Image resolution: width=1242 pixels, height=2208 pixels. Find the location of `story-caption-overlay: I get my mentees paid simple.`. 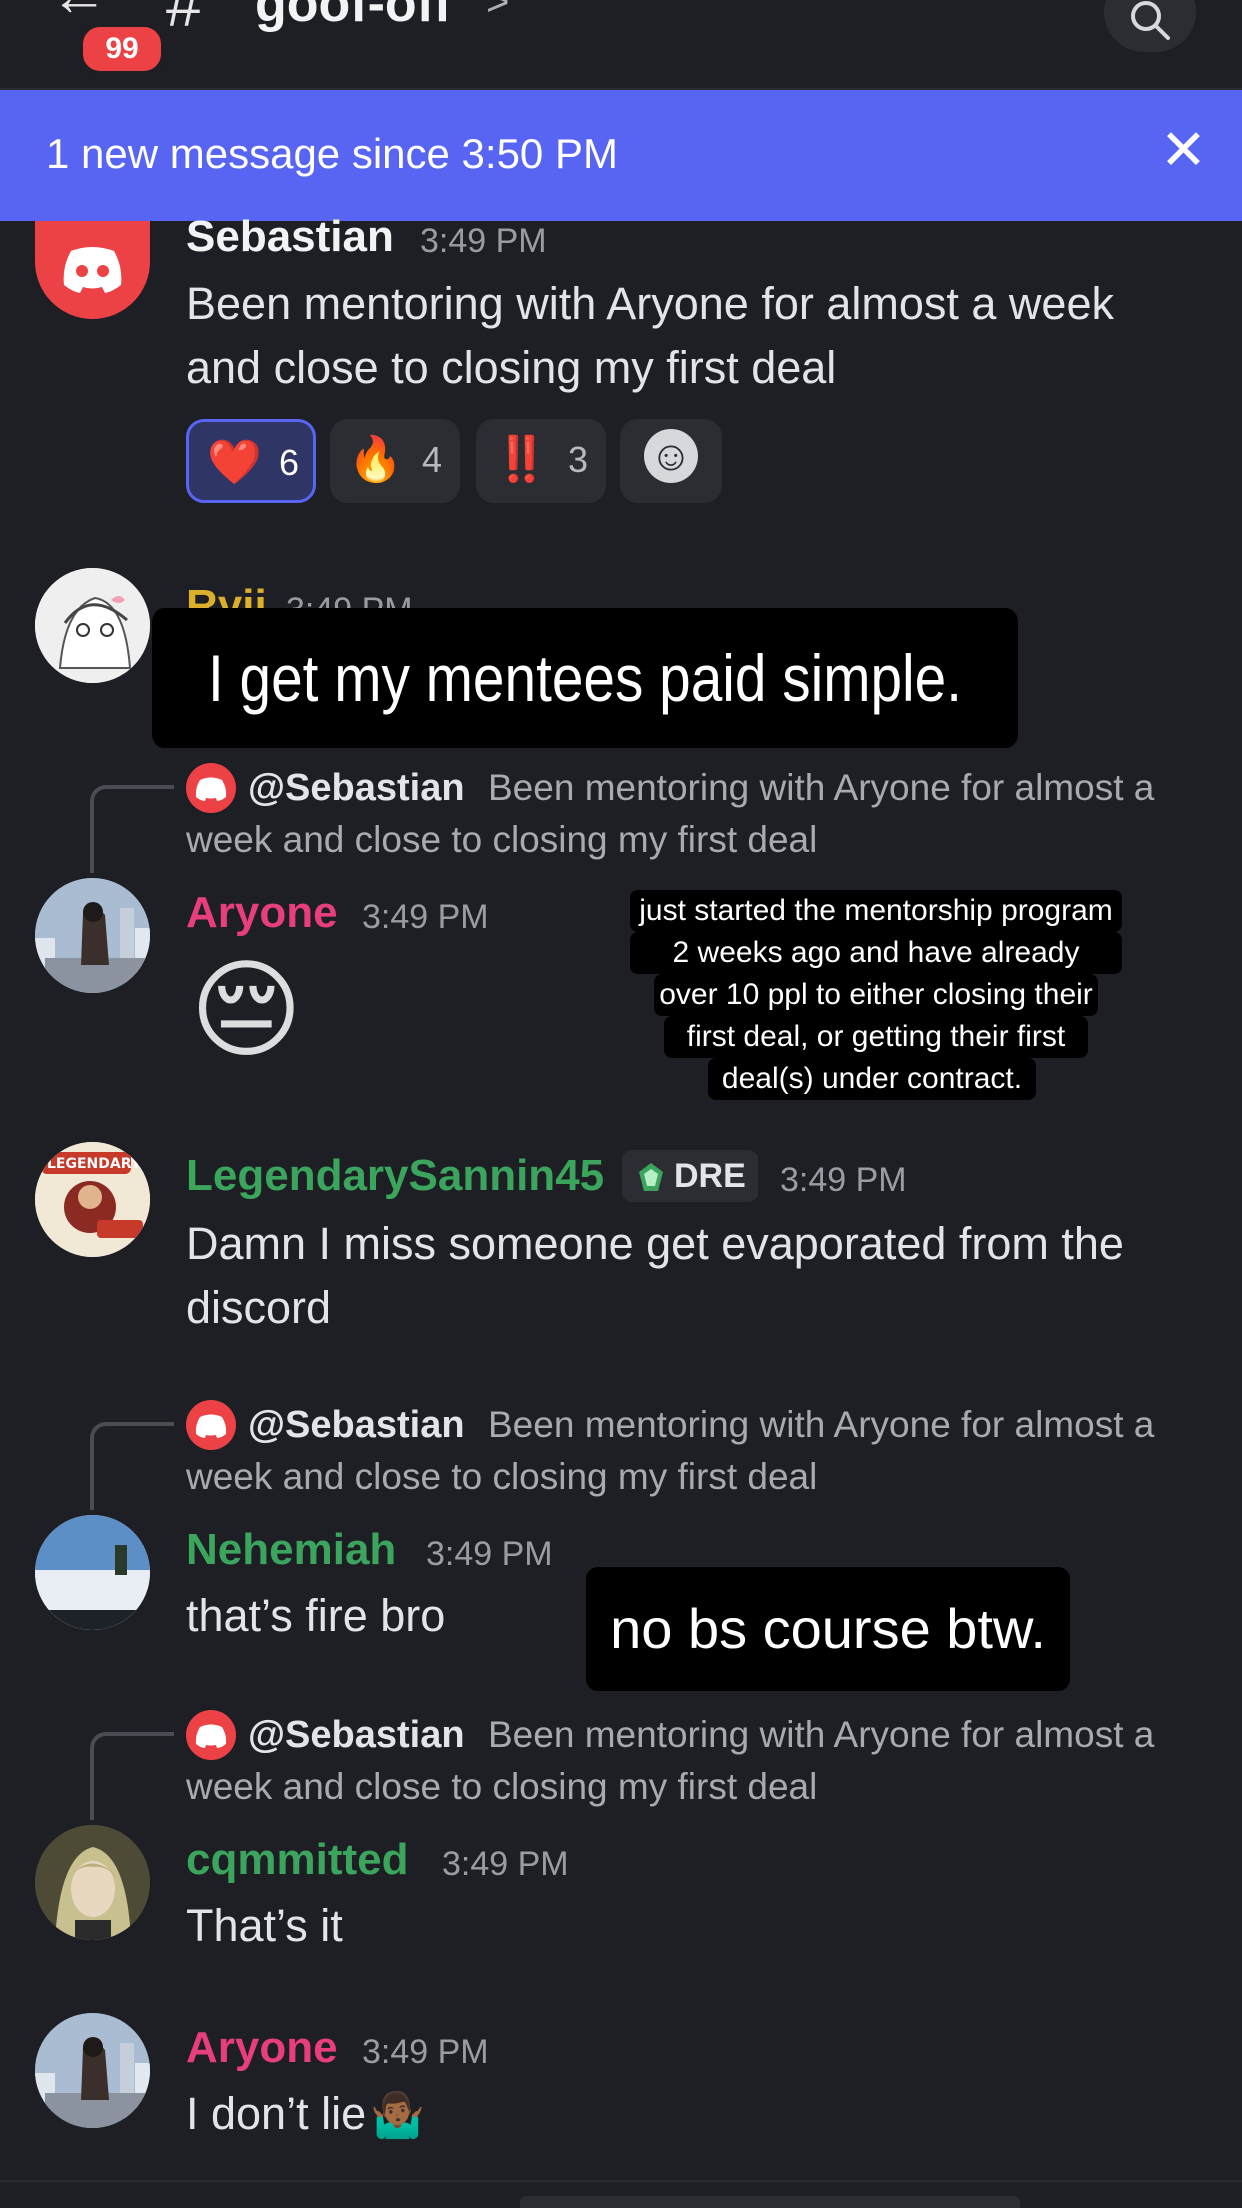

story-caption-overlay: I get my mentees paid simple. is located at coordinates (585, 678).